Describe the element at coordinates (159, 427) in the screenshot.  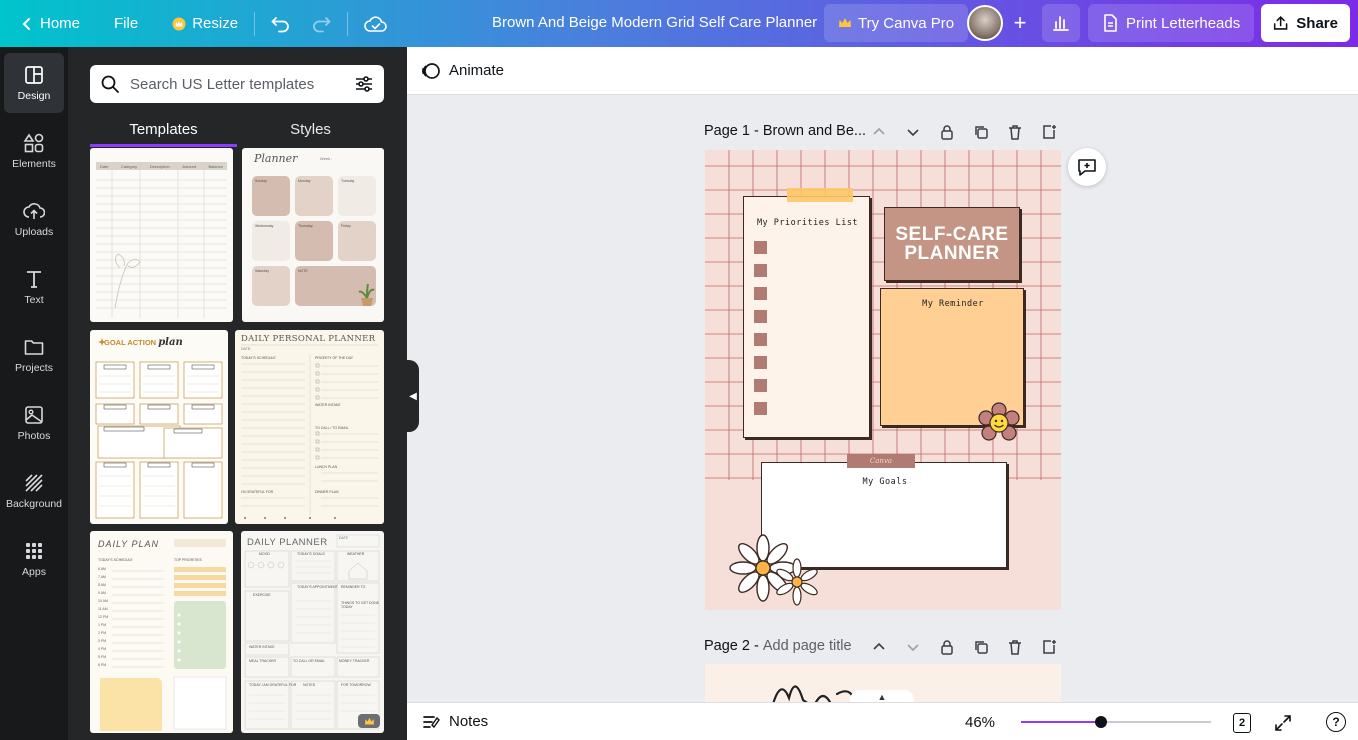
I see `template-goal-action-plan: GOAL ACTION plan` at that location.